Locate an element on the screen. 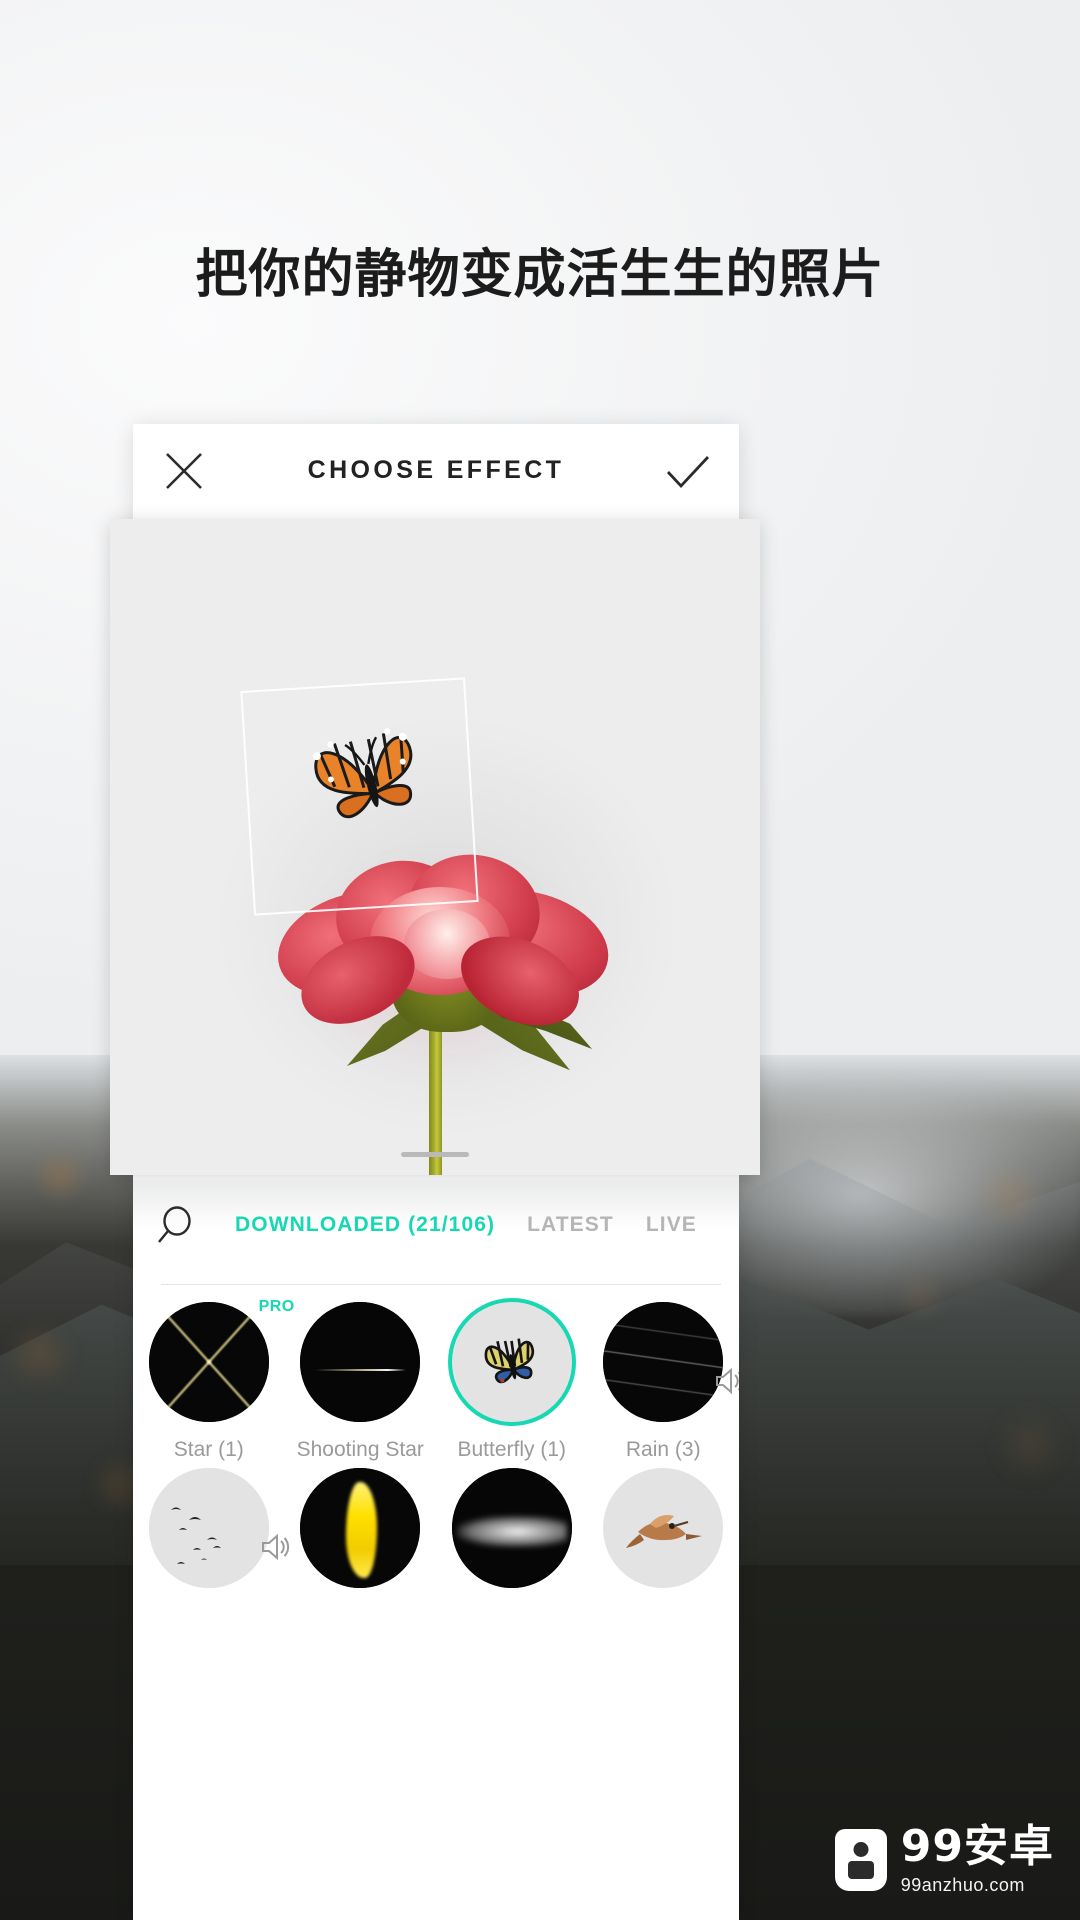 This screenshot has height=1920, width=1080. foliage-right is located at coordinates (880, 1425).